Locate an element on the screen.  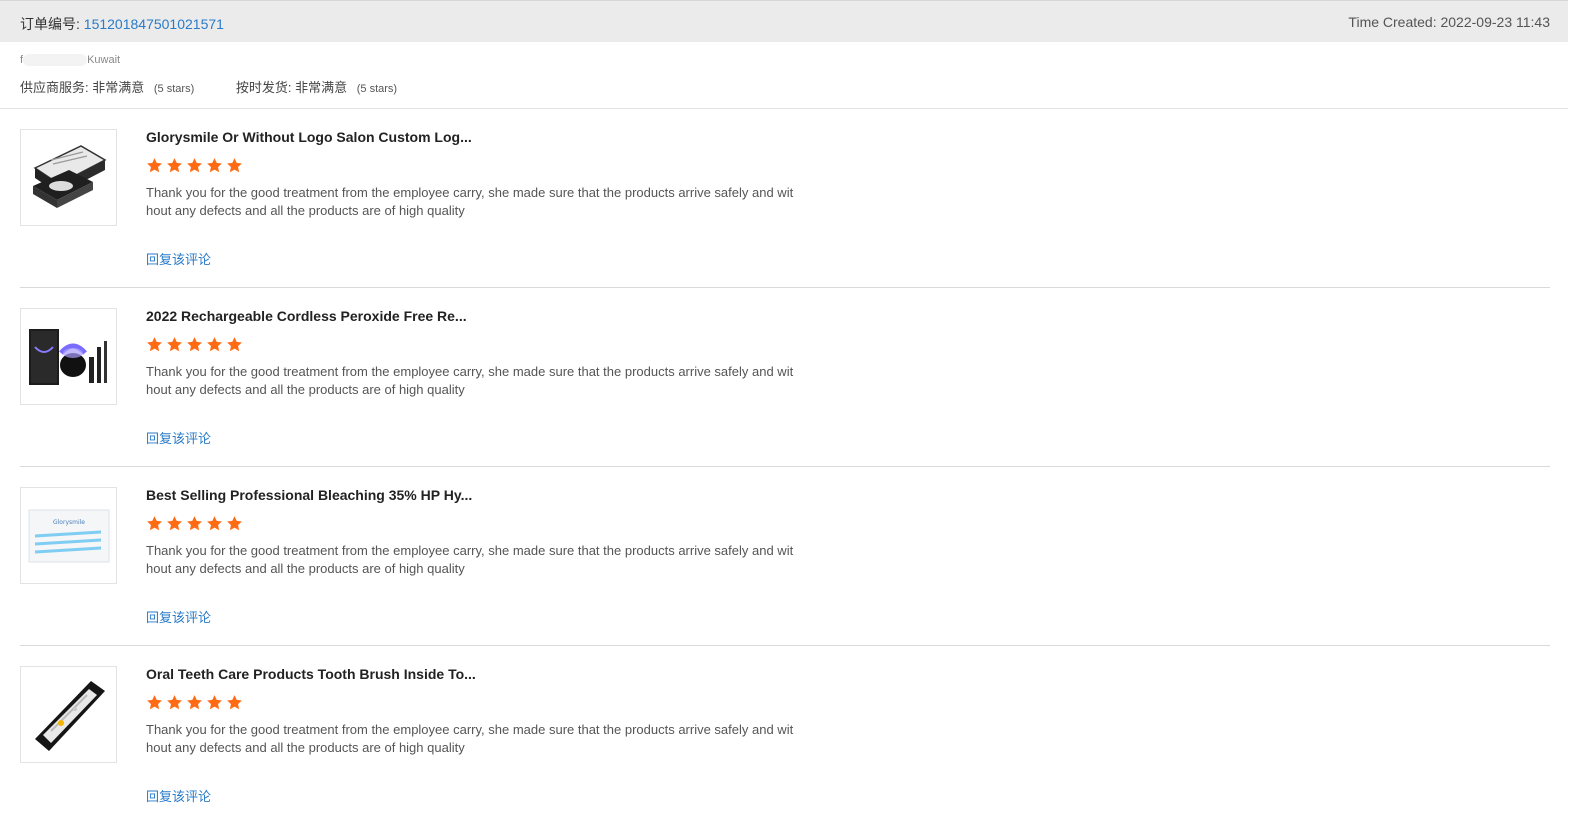
order-number-caption: 订单编号: is located at coordinates (50, 24).